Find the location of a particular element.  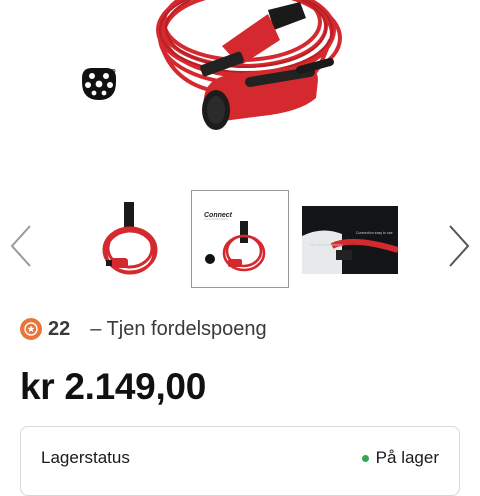

chevron-left-icon is located at coordinates (20, 246).